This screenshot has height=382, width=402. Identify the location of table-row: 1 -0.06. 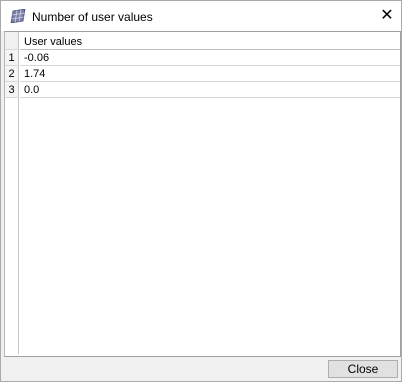
(202, 58).